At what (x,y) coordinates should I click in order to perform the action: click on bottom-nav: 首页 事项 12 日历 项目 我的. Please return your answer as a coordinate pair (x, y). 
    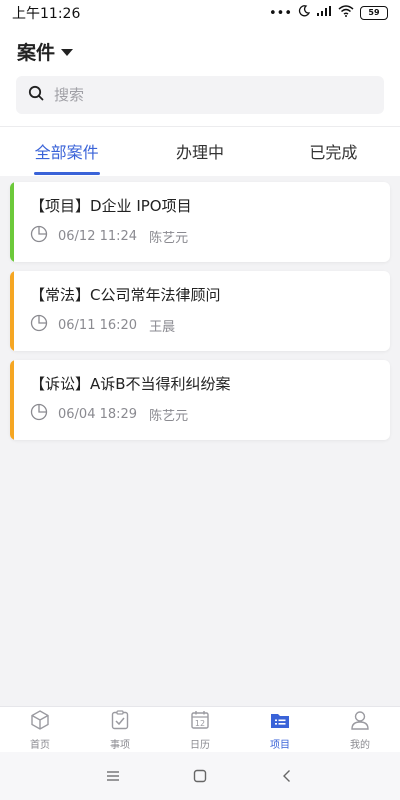
    Looking at the image, I should click on (200, 729).